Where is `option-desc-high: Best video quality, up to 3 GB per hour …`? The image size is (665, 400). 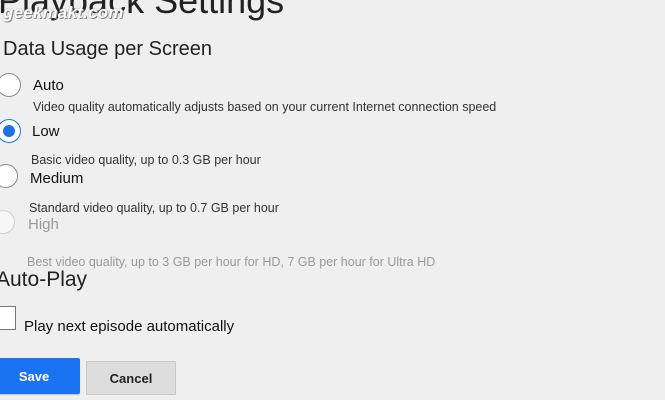 option-desc-high: Best video quality, up to 3 GB per hour … is located at coordinates (231, 262).